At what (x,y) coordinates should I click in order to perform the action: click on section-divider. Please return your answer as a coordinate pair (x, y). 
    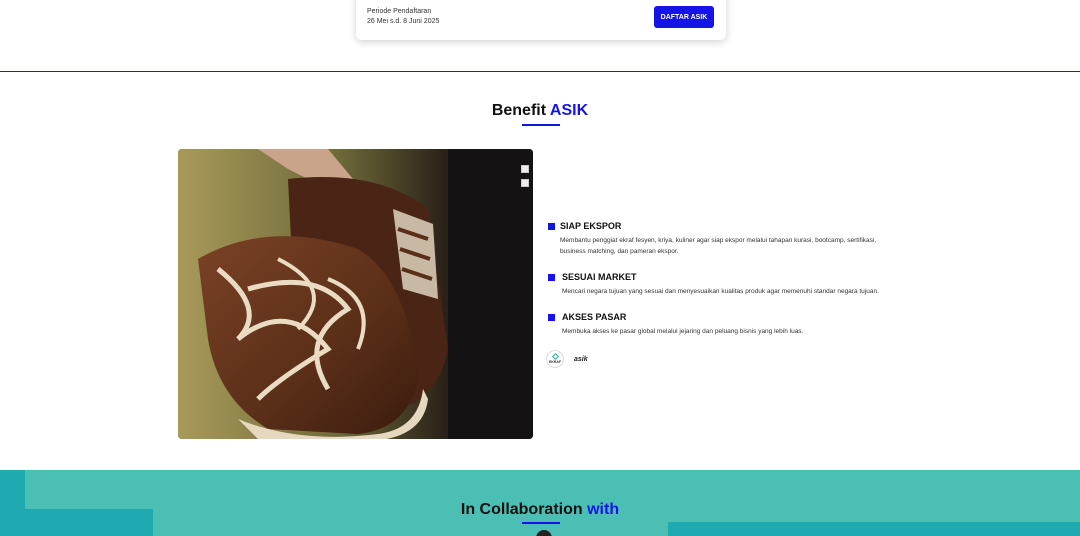
    Looking at the image, I should click on (540, 71).